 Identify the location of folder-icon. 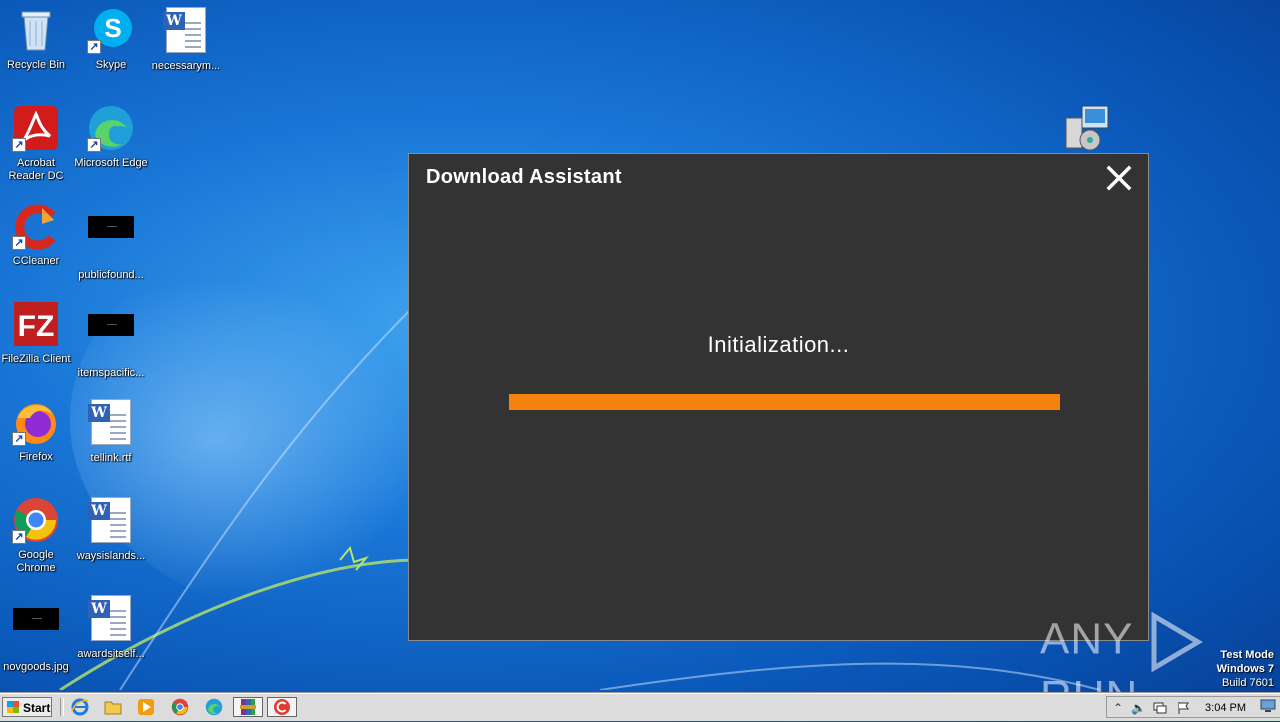
(113, 708).